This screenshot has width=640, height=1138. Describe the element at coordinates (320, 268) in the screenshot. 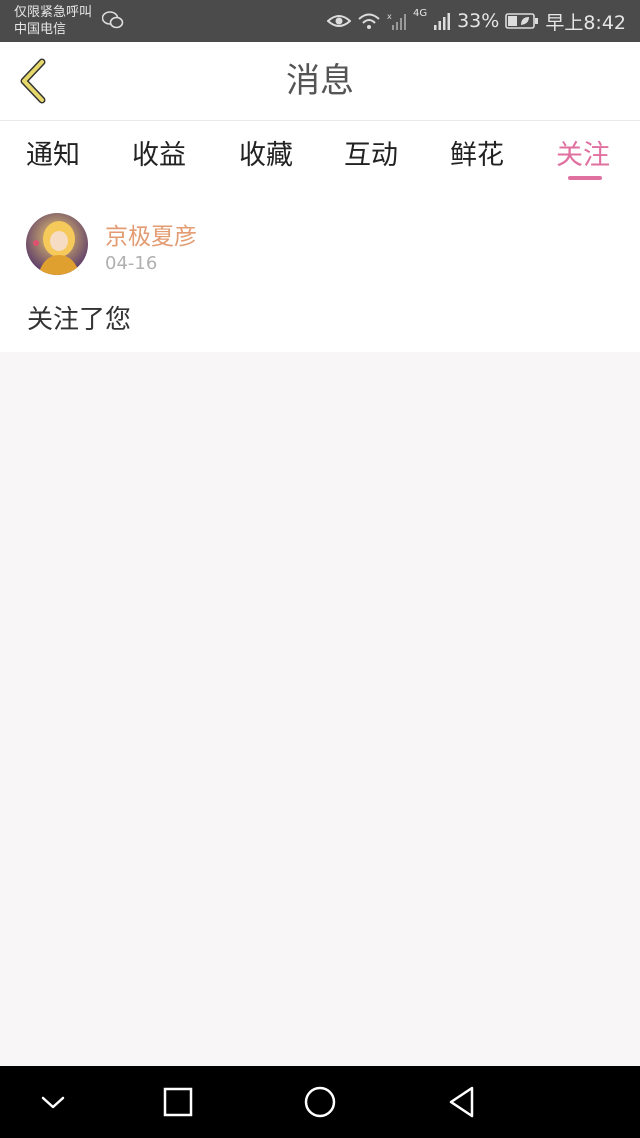

I see `notification-item: 京极夏彦 04-16 关注了您` at that location.